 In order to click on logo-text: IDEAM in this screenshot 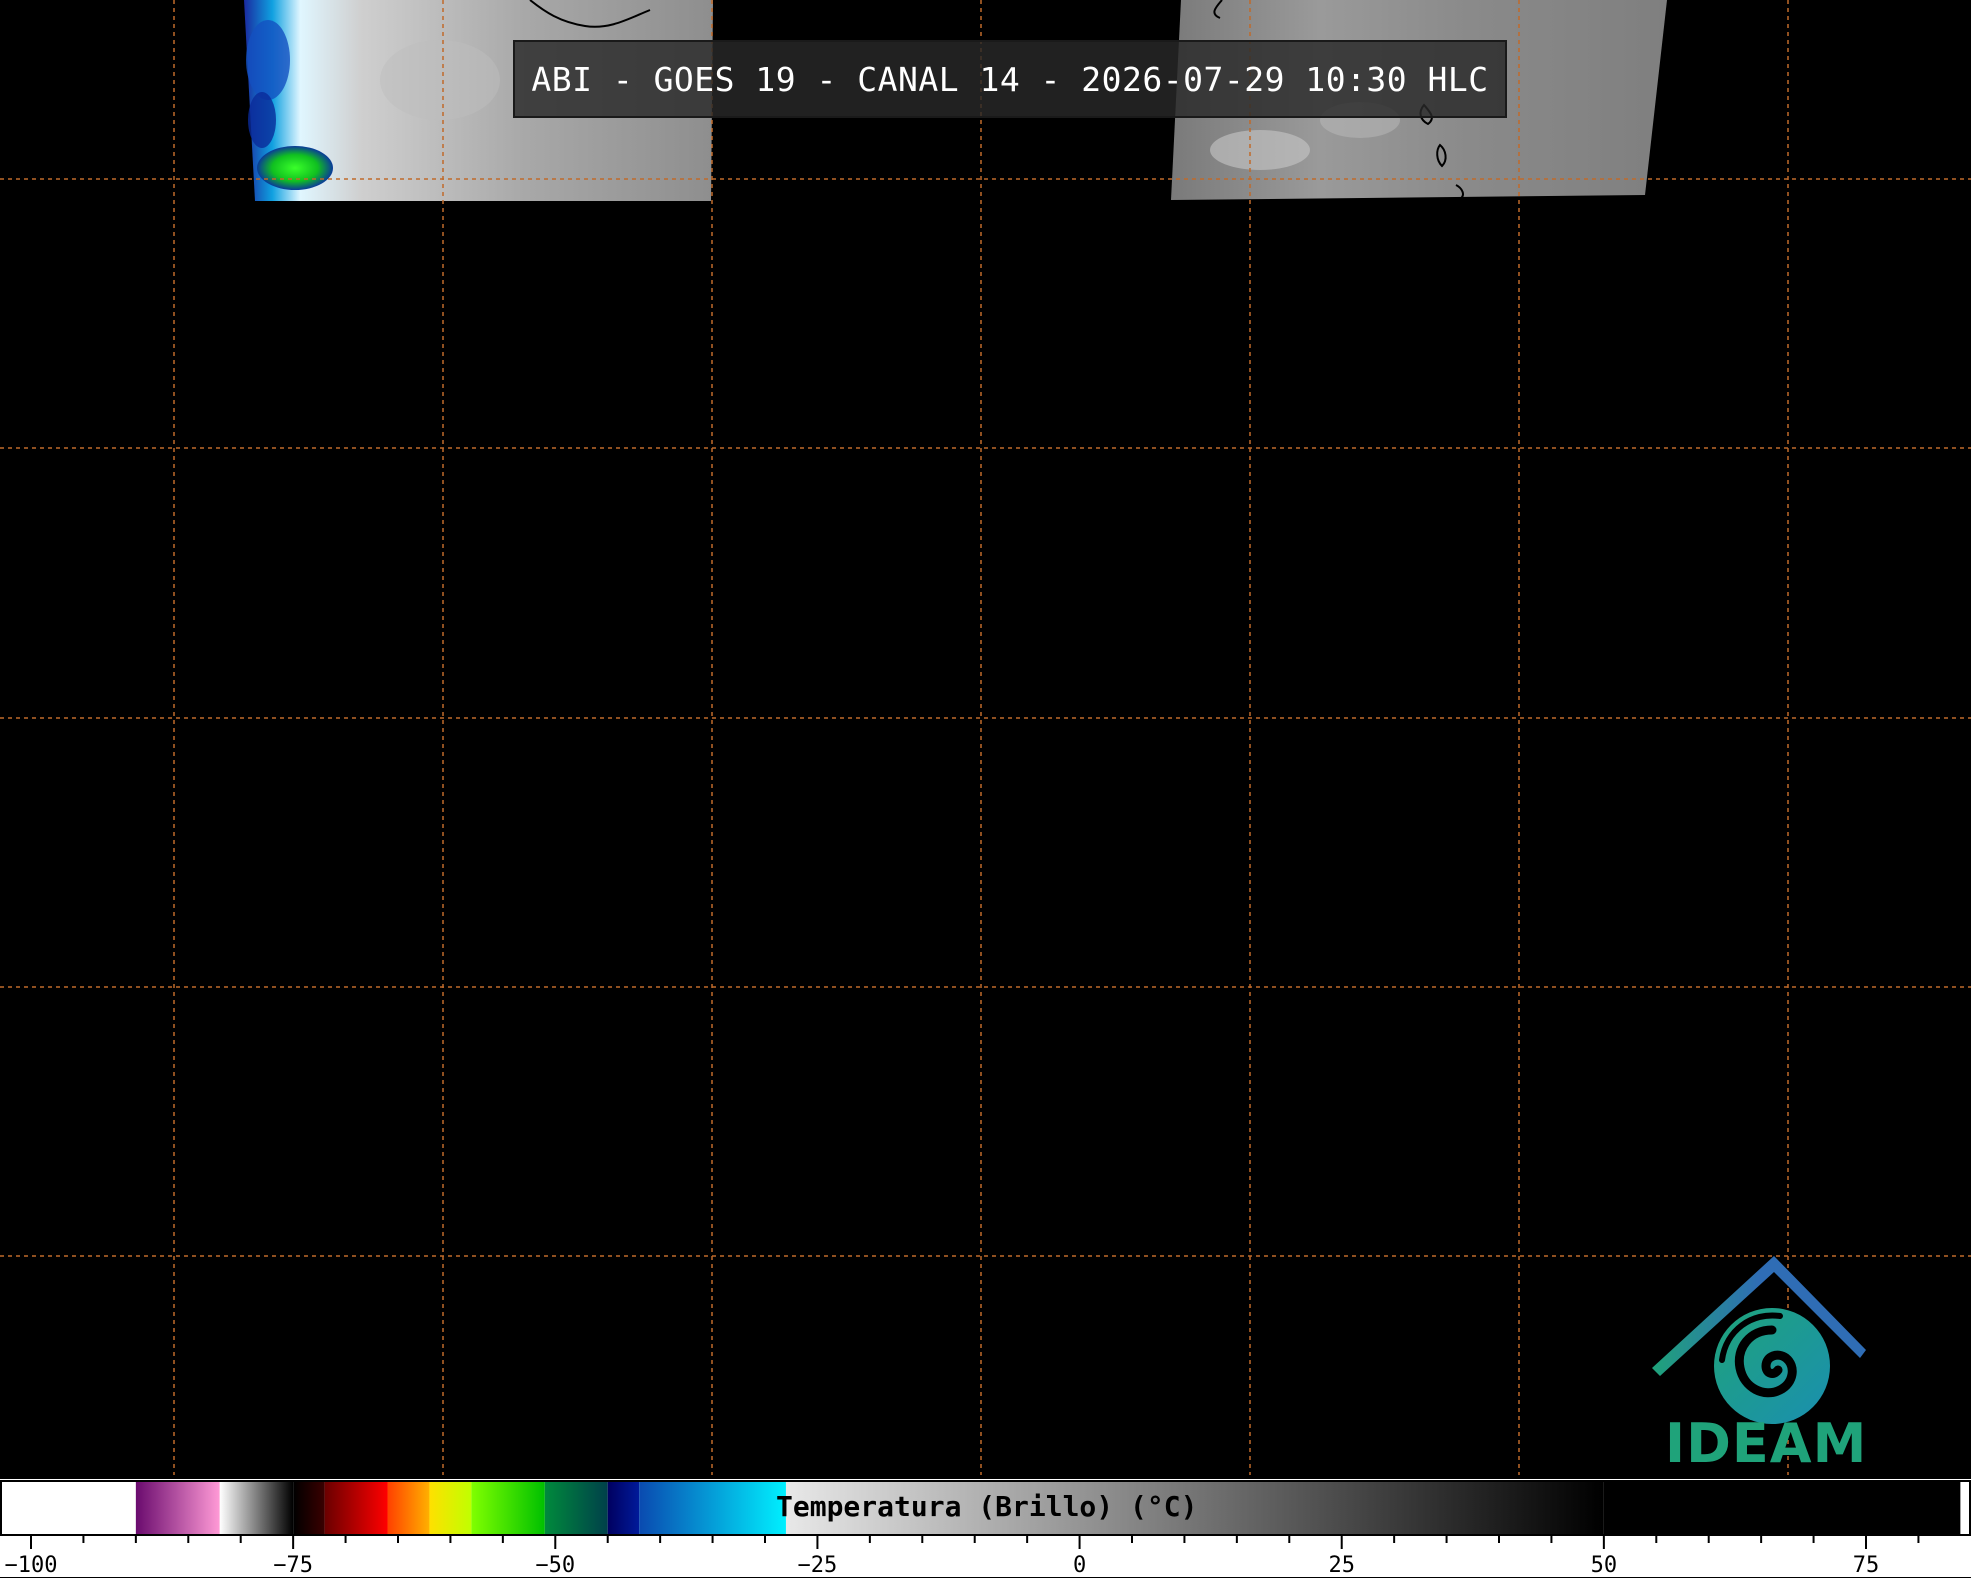, I will do `click(1766, 1443)`.